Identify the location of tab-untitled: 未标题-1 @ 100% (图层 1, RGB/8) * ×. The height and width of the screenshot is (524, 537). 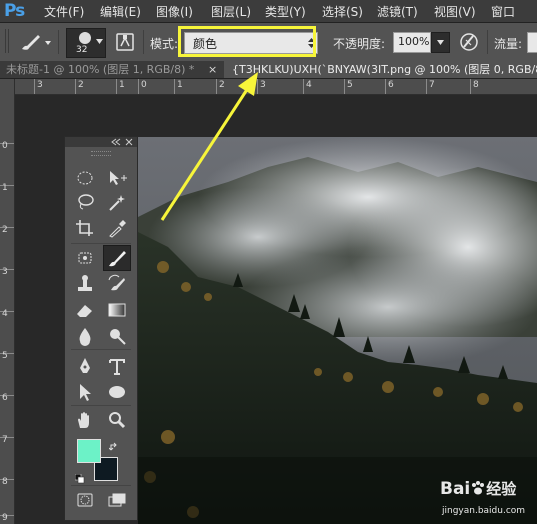
(112, 69).